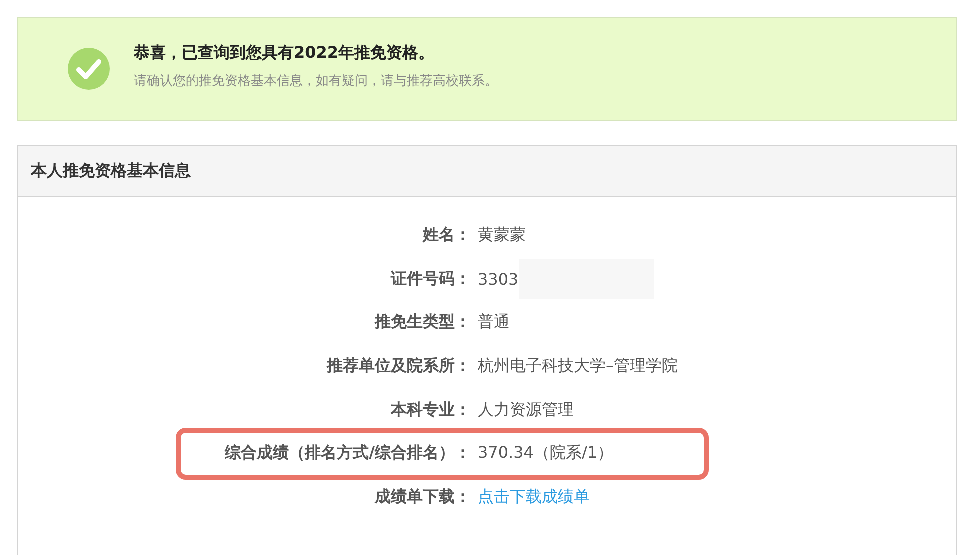  Describe the element at coordinates (493, 323) in the screenshot. I see `field-value: 普通` at that location.